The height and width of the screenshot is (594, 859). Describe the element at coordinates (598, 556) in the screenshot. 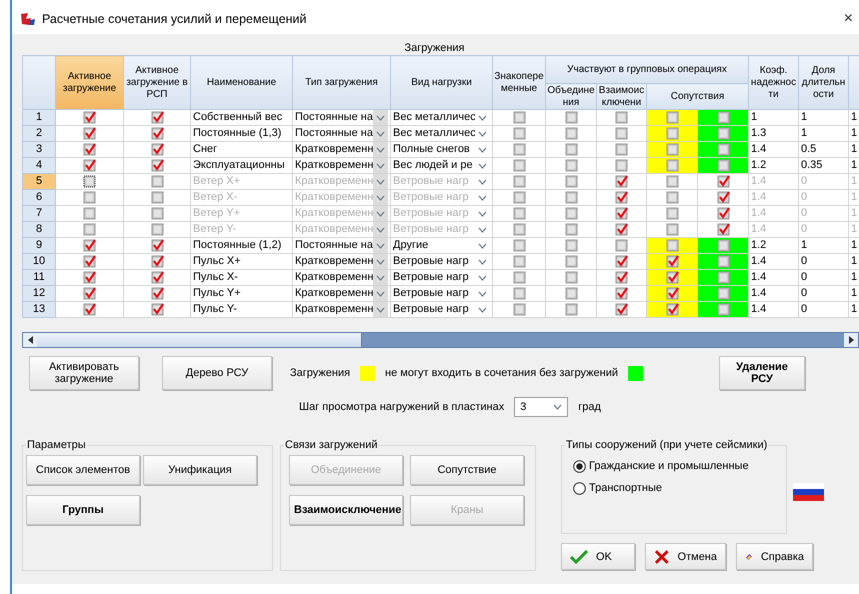

I see `dialog-button: OK` at that location.